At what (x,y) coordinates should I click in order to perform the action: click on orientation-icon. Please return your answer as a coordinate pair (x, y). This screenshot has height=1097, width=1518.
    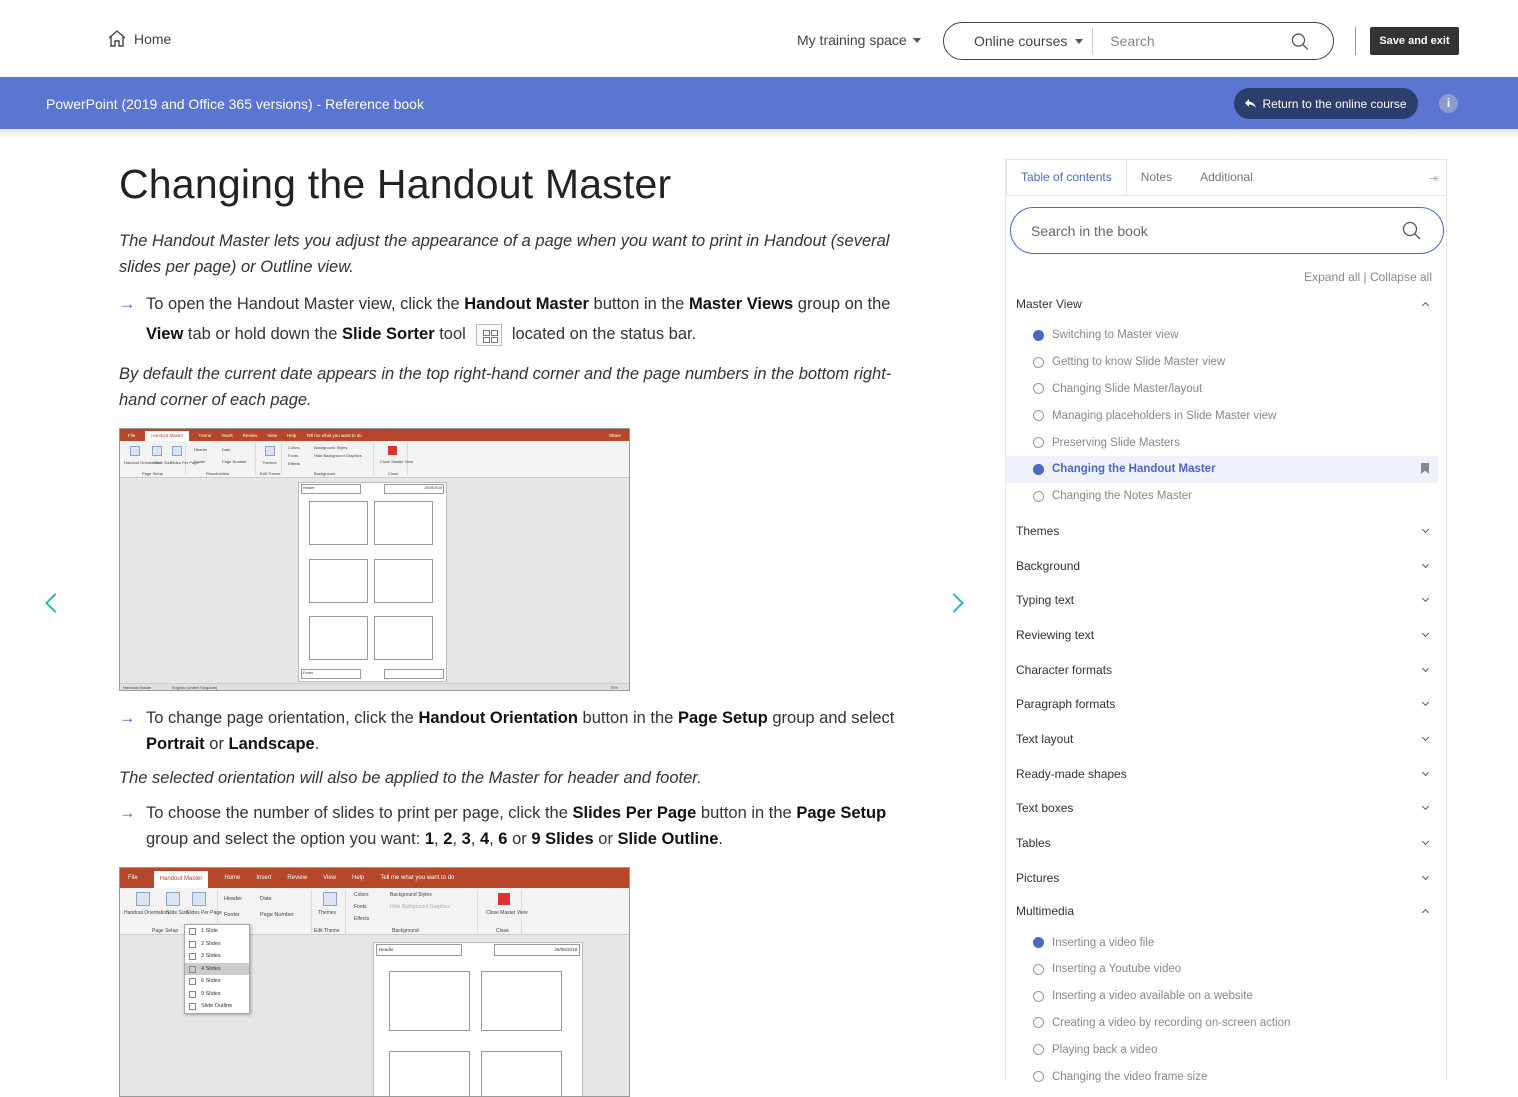
    Looking at the image, I should click on (143, 899).